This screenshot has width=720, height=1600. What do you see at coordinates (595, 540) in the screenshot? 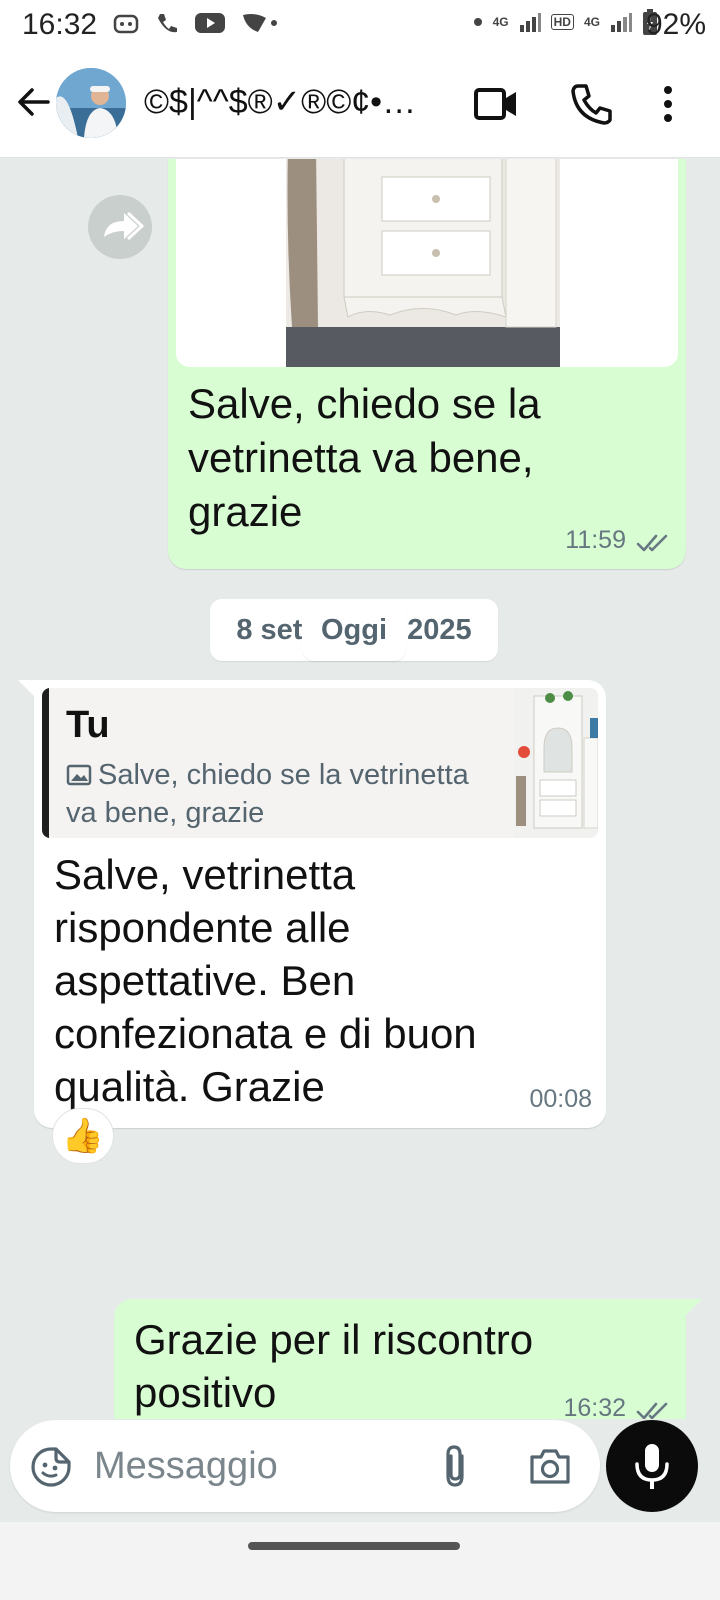
I see `message-time: 11:59` at bounding box center [595, 540].